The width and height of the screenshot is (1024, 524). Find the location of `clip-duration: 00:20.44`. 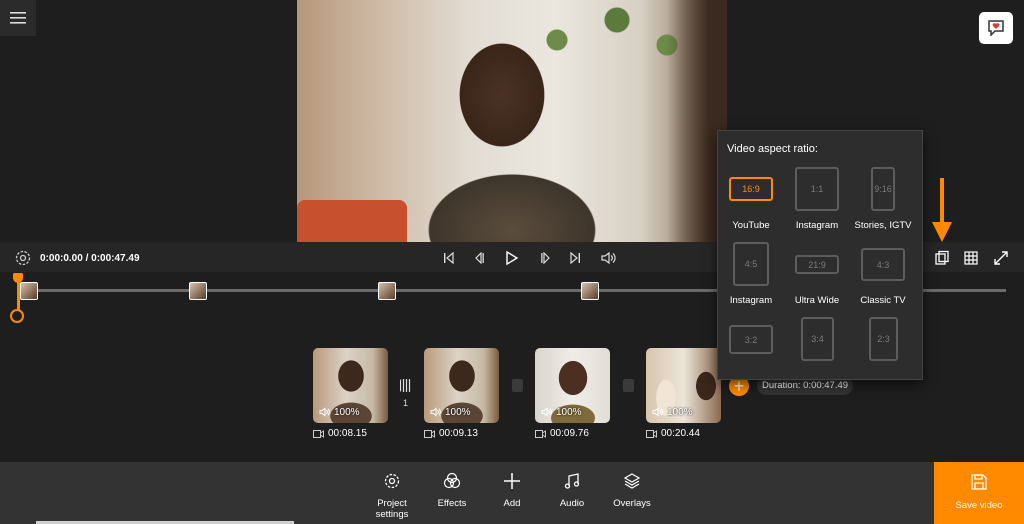

clip-duration: 00:20.44 is located at coordinates (673, 433).